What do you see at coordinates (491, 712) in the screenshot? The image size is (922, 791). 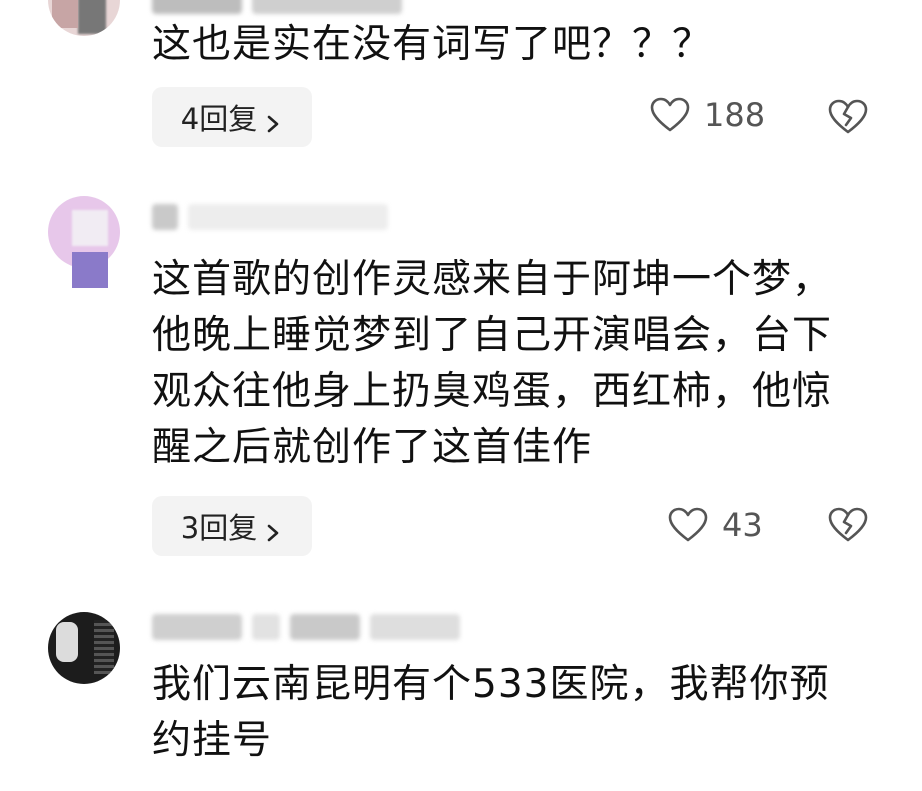 I see `comment-text: 我们云南昆明有个533医院，我帮你预 约挂号` at bounding box center [491, 712].